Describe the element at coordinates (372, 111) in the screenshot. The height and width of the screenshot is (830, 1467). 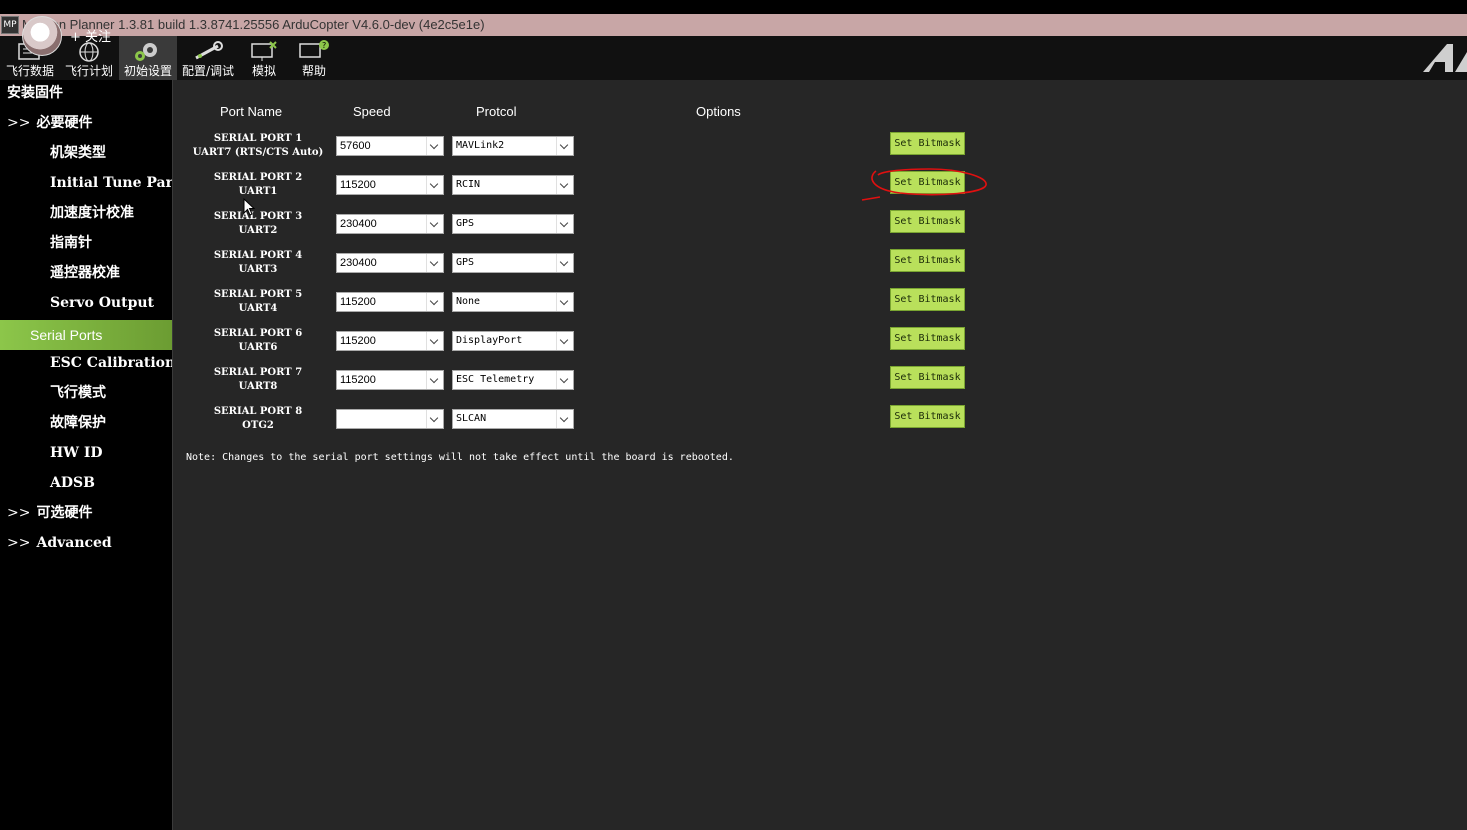
I see `header-speed: Speed` at that location.